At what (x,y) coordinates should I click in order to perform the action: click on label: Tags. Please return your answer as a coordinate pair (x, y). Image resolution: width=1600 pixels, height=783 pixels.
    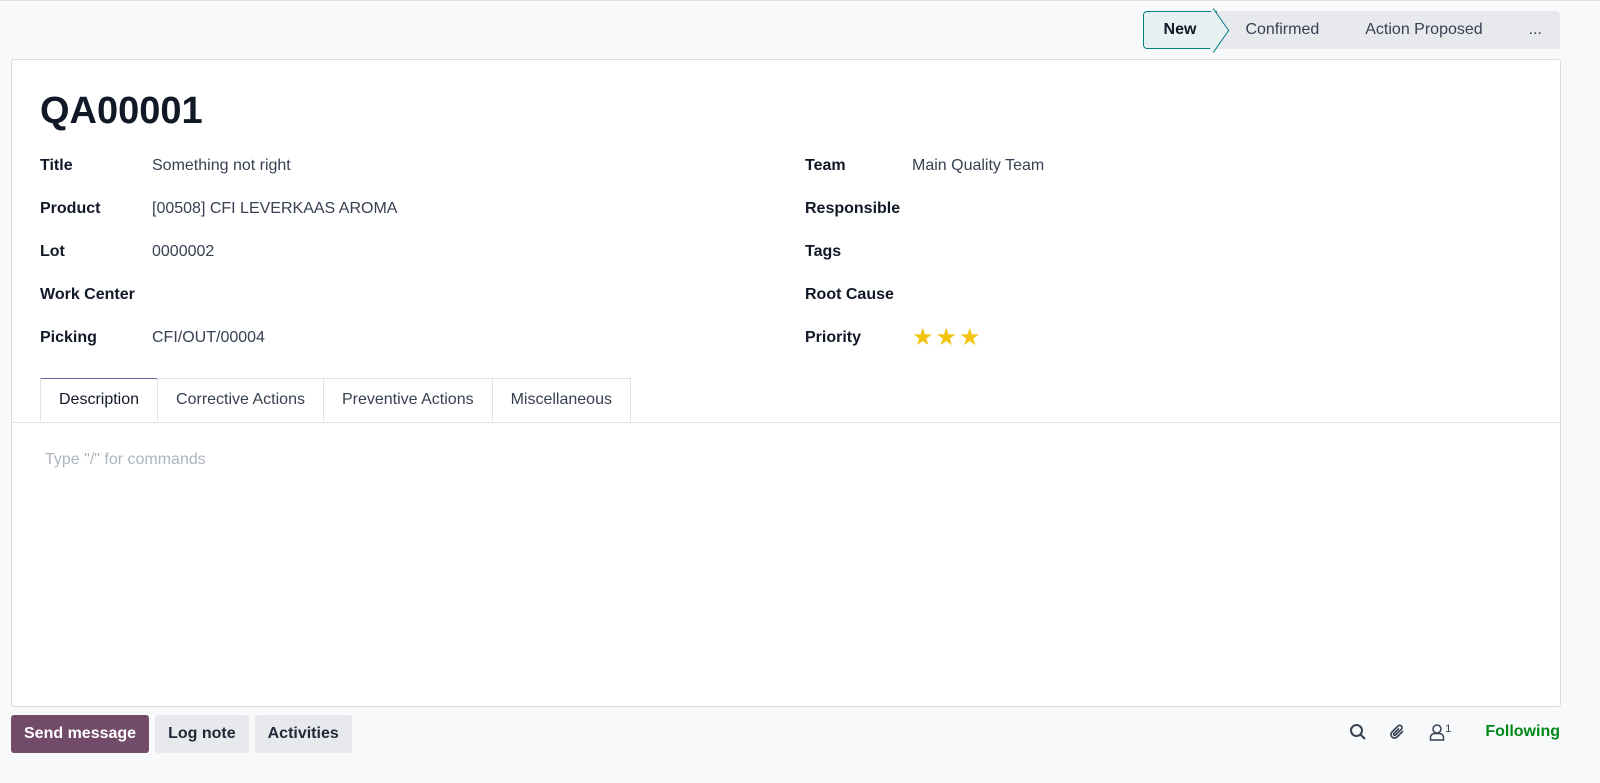
    Looking at the image, I should click on (823, 251).